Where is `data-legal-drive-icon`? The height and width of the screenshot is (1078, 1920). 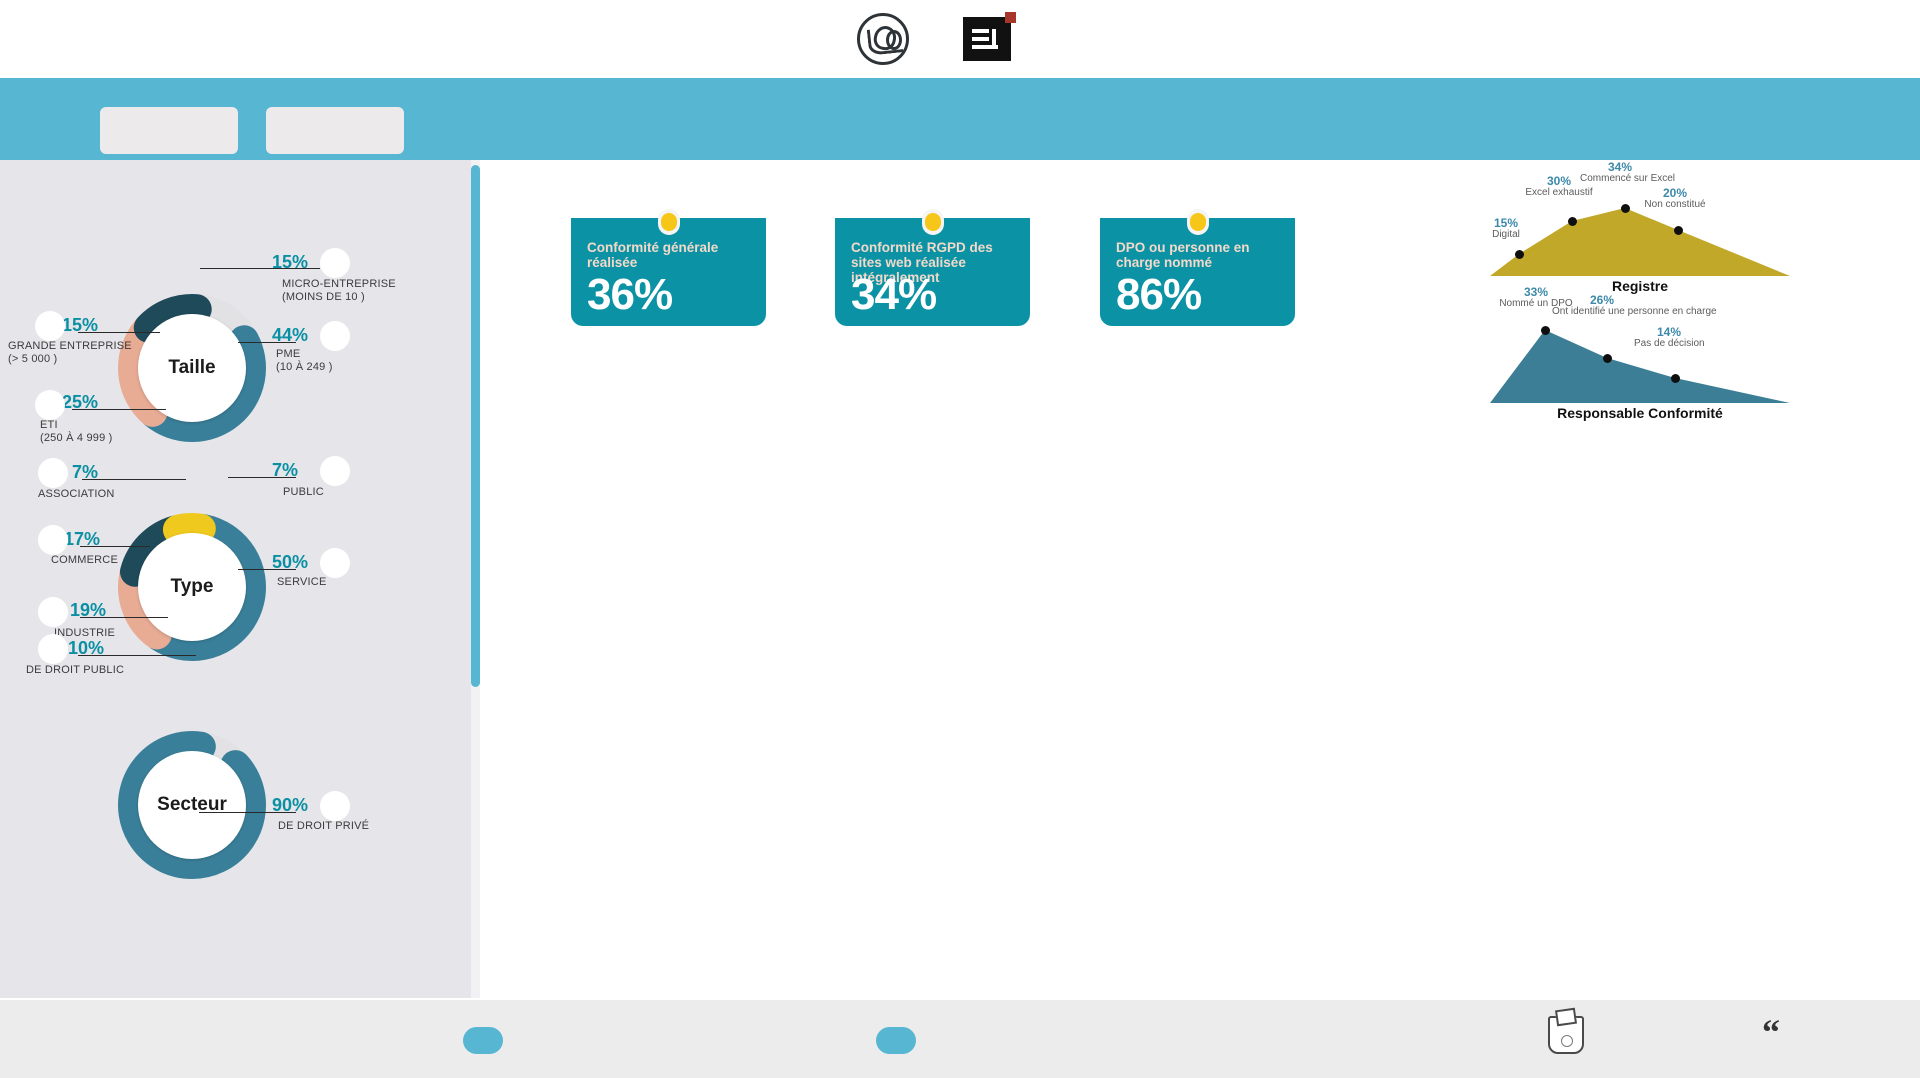 data-legal-drive-icon is located at coordinates (882, 39).